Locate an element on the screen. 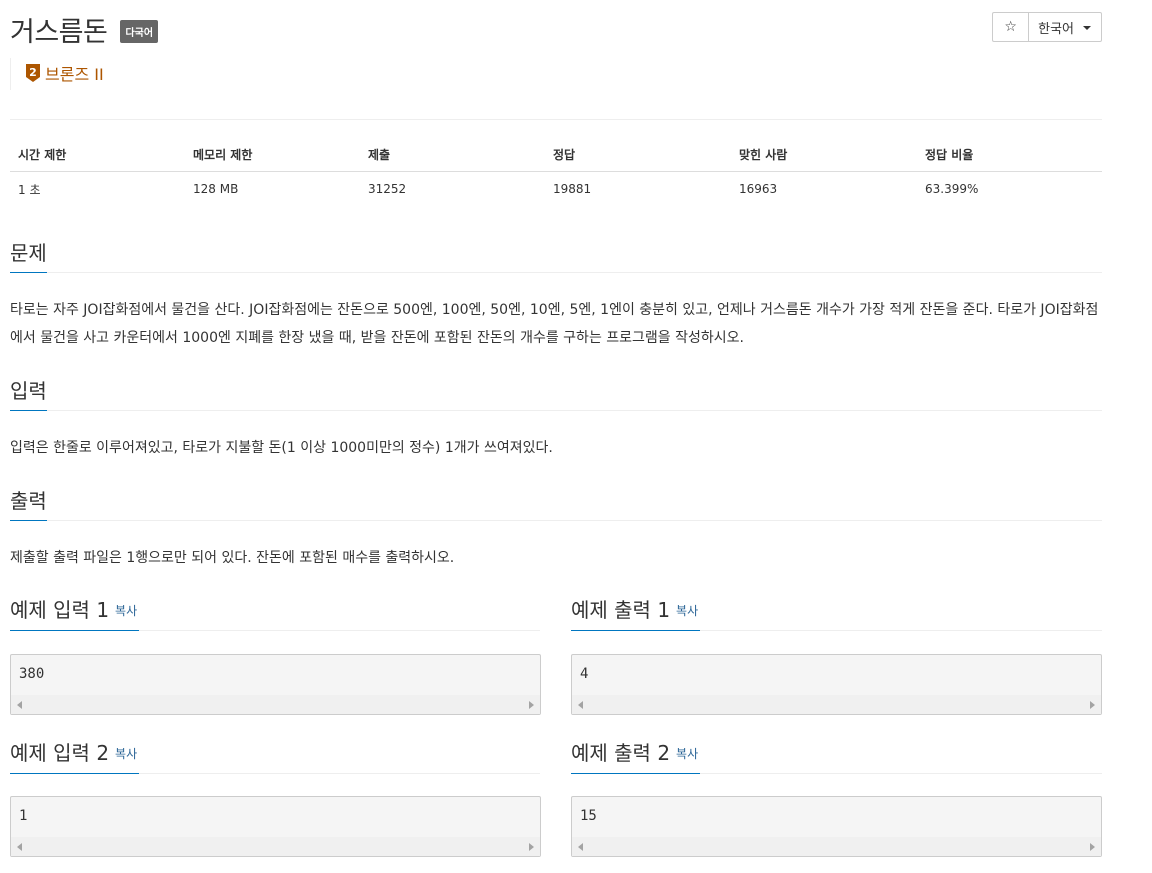 The image size is (1152, 873). star-icon: ☆ is located at coordinates (1010, 27).